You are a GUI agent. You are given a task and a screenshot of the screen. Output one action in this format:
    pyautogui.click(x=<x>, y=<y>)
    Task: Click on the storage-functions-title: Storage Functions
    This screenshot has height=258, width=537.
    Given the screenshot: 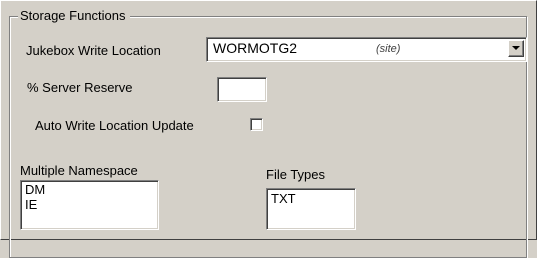 What is the action you would take?
    pyautogui.click(x=74, y=15)
    